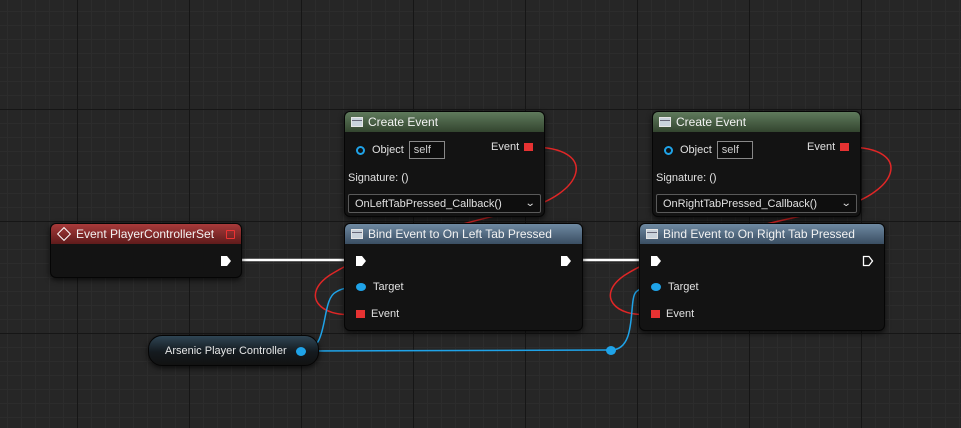 The height and width of the screenshot is (428, 961). I want to click on bind-event-left-title: Bind Event to On Left Tab Pressed, so click(460, 234).